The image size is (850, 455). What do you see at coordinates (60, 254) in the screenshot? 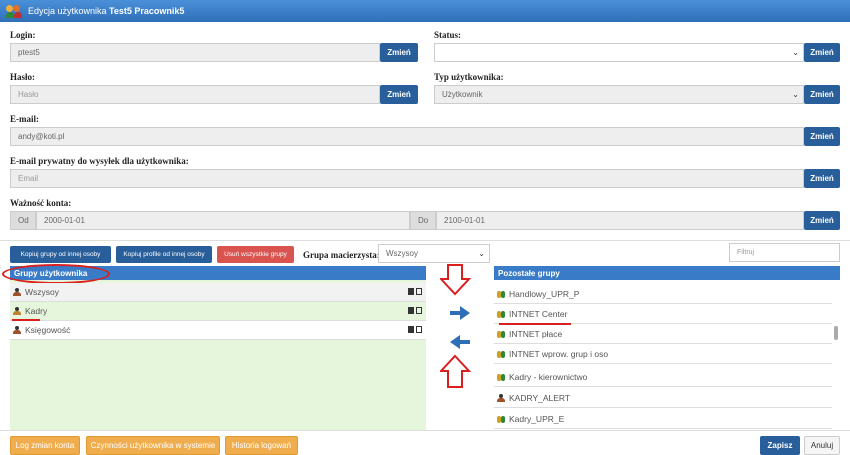
I see `copy-groups-button: Kopiuj grupy od innej osoby` at bounding box center [60, 254].